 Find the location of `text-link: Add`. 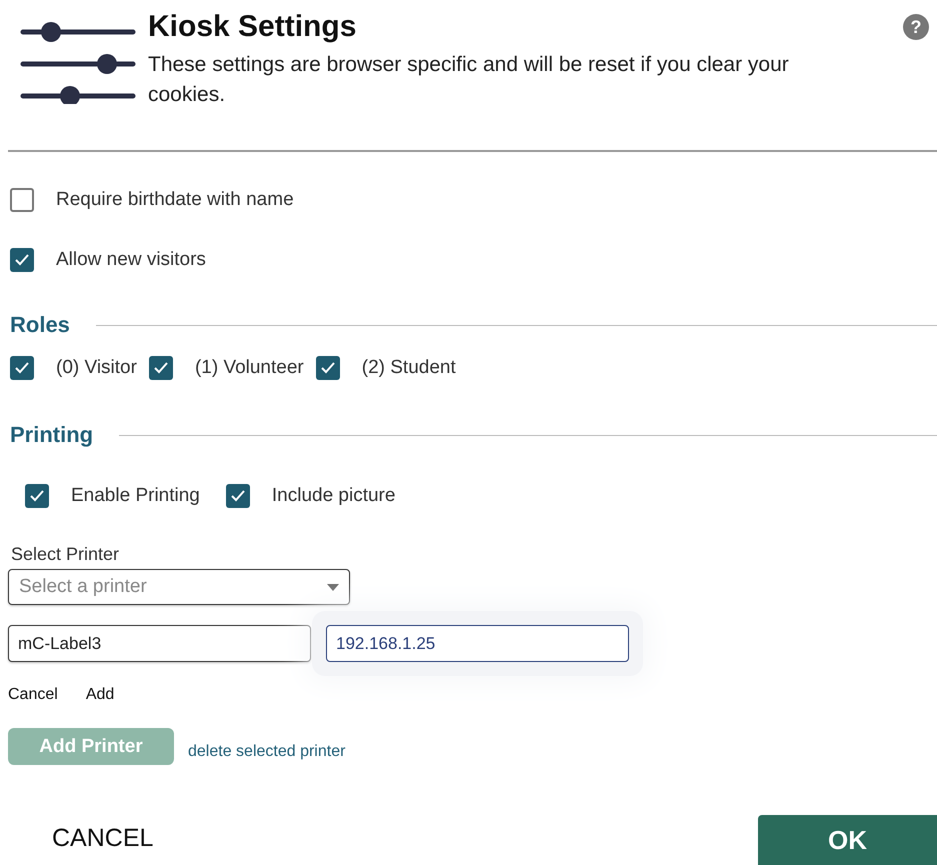

text-link: Add is located at coordinates (100, 695).